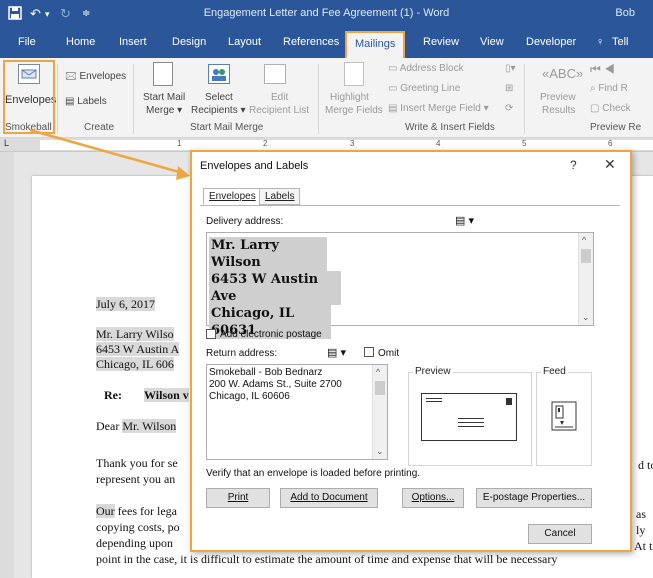 Image resolution: width=653 pixels, height=578 pixels. Describe the element at coordinates (610, 108) in the screenshot. I see `check-errors-button: ▢ Check` at that location.